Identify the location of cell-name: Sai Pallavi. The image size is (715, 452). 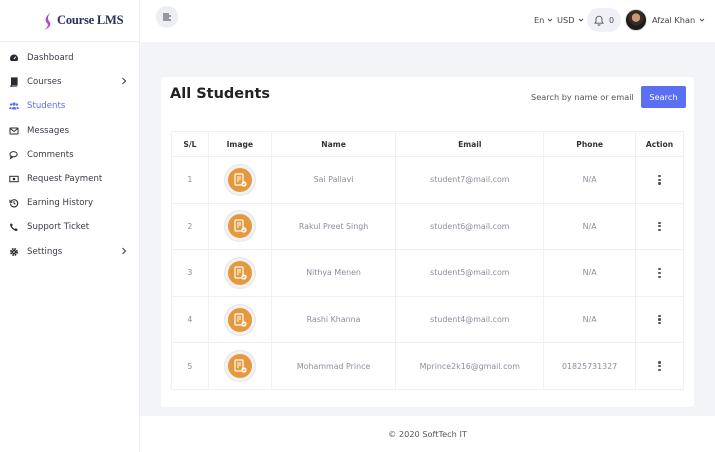
(333, 180).